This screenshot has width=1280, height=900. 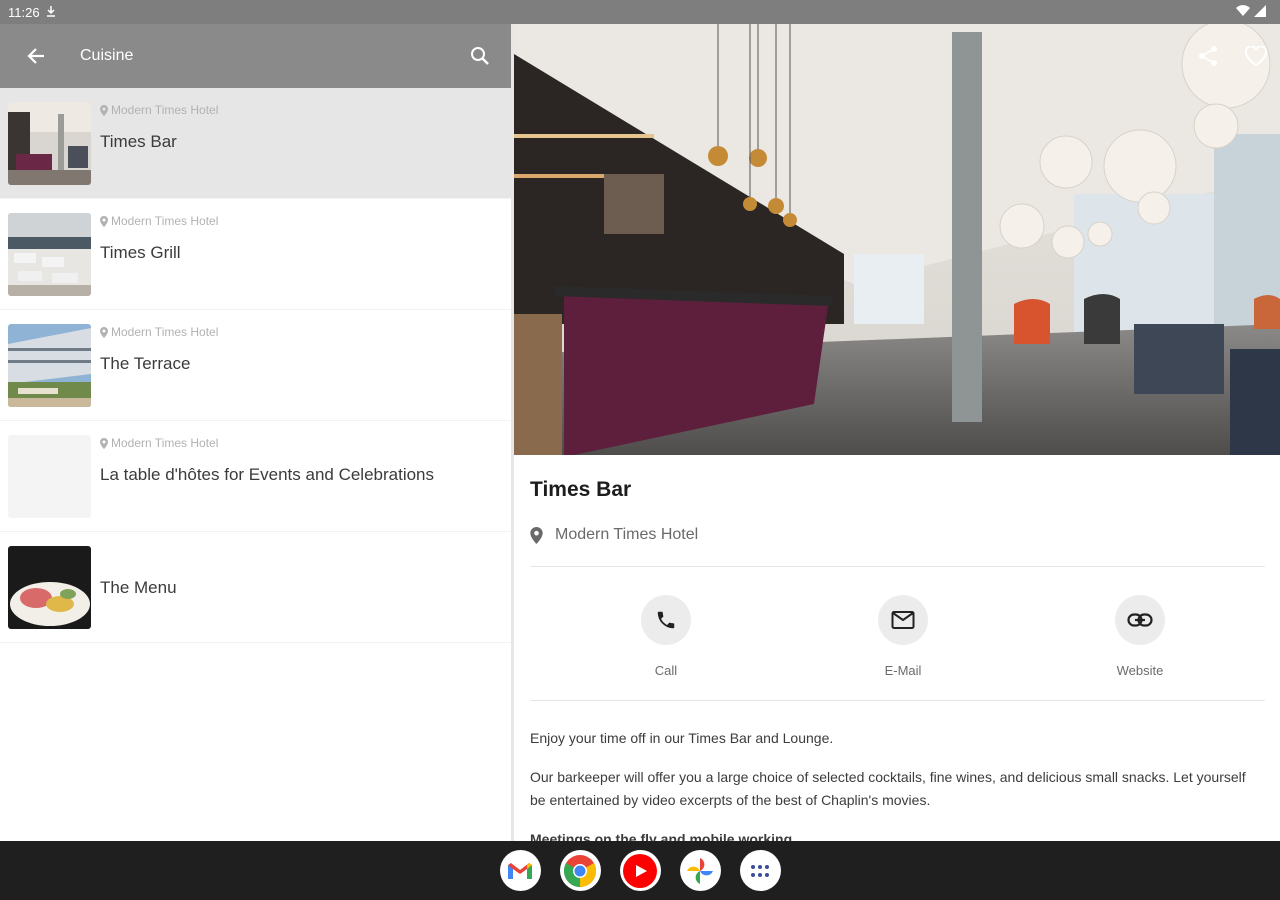 I want to click on youtube-icon, so click(x=640, y=870).